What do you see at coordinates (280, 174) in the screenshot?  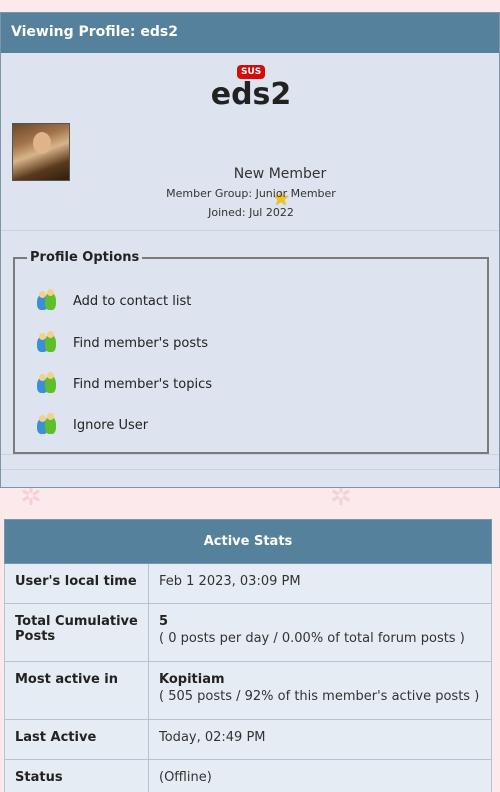 I see `member-rank: New Member` at bounding box center [280, 174].